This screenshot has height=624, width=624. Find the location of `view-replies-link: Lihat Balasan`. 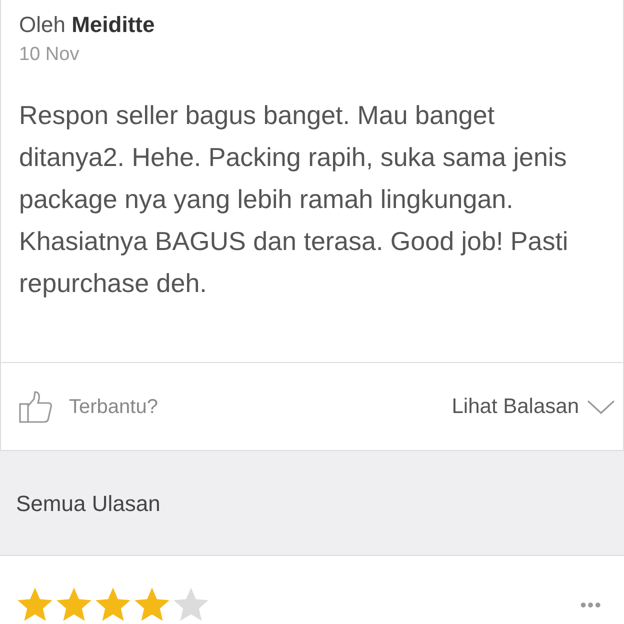

view-replies-link: Lihat Balasan is located at coordinates (515, 406).